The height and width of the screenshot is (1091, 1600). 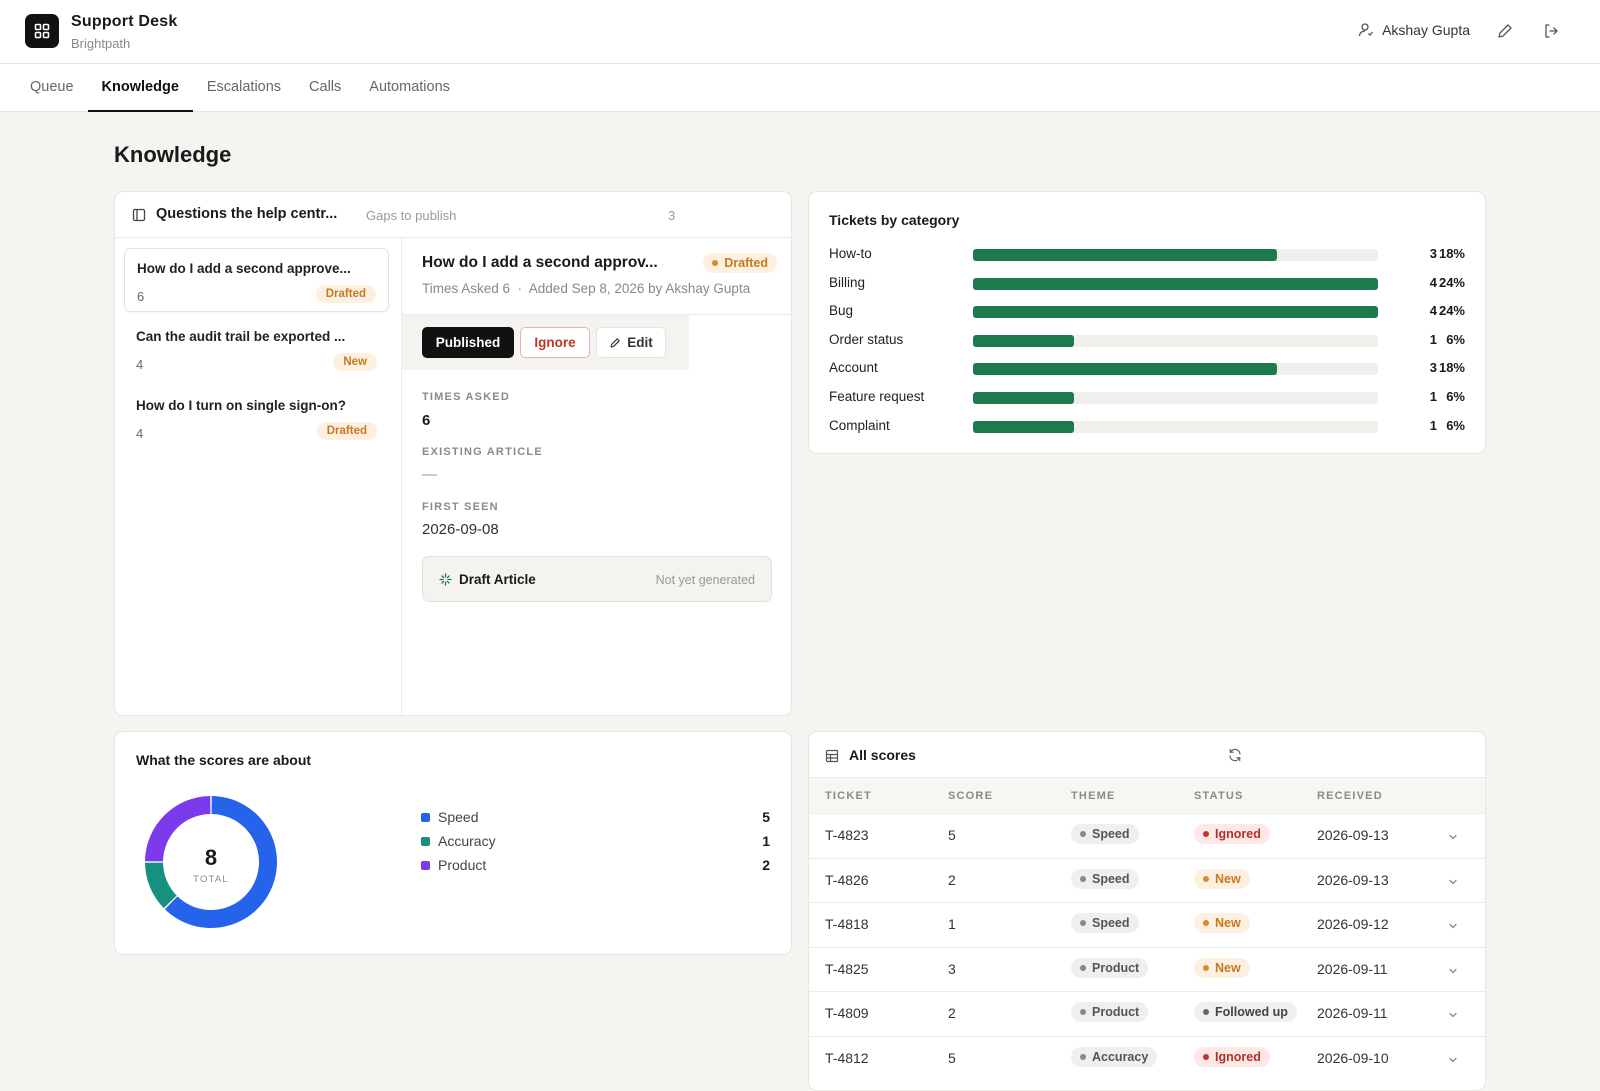 I want to click on table-row: T-4809 2 Product Followed up 2026-09-11, so click(x=1147, y=1013).